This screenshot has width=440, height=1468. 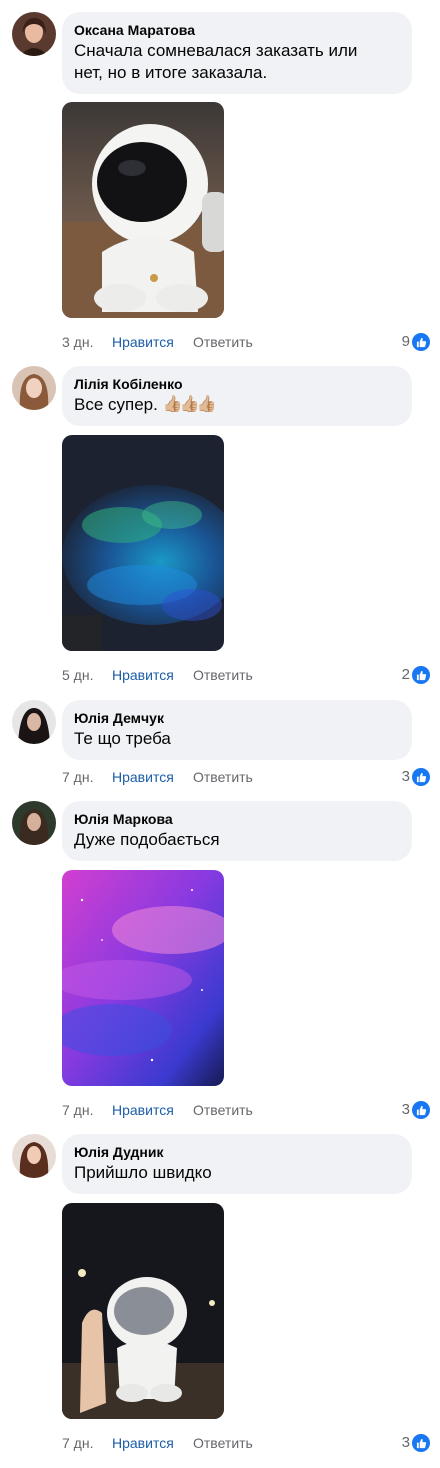 I want to click on reaction-count: 9, so click(x=416, y=342).